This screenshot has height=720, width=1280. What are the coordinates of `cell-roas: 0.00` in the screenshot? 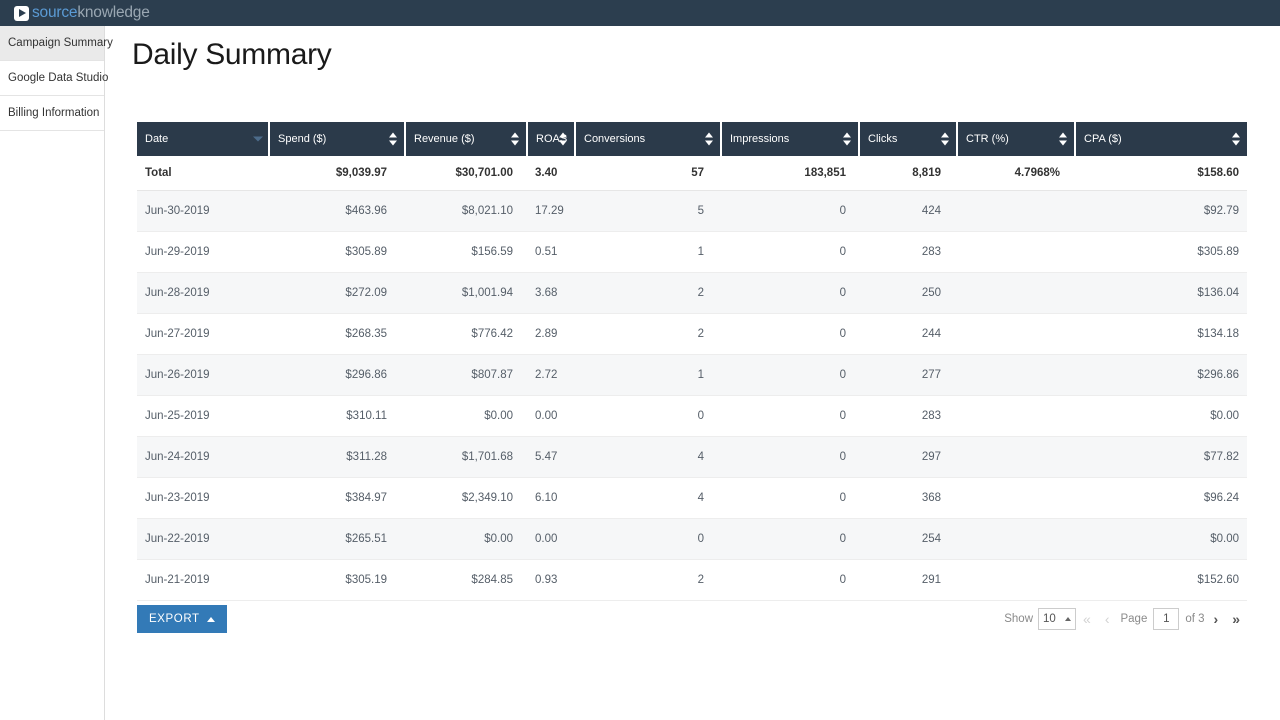 It's located at (546, 538).